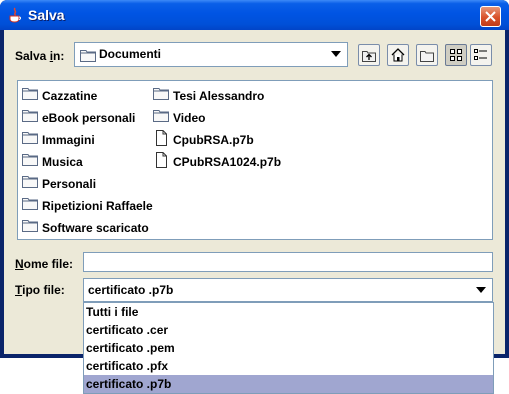  I want to click on list-item-label: eBook personali, so click(89, 118).